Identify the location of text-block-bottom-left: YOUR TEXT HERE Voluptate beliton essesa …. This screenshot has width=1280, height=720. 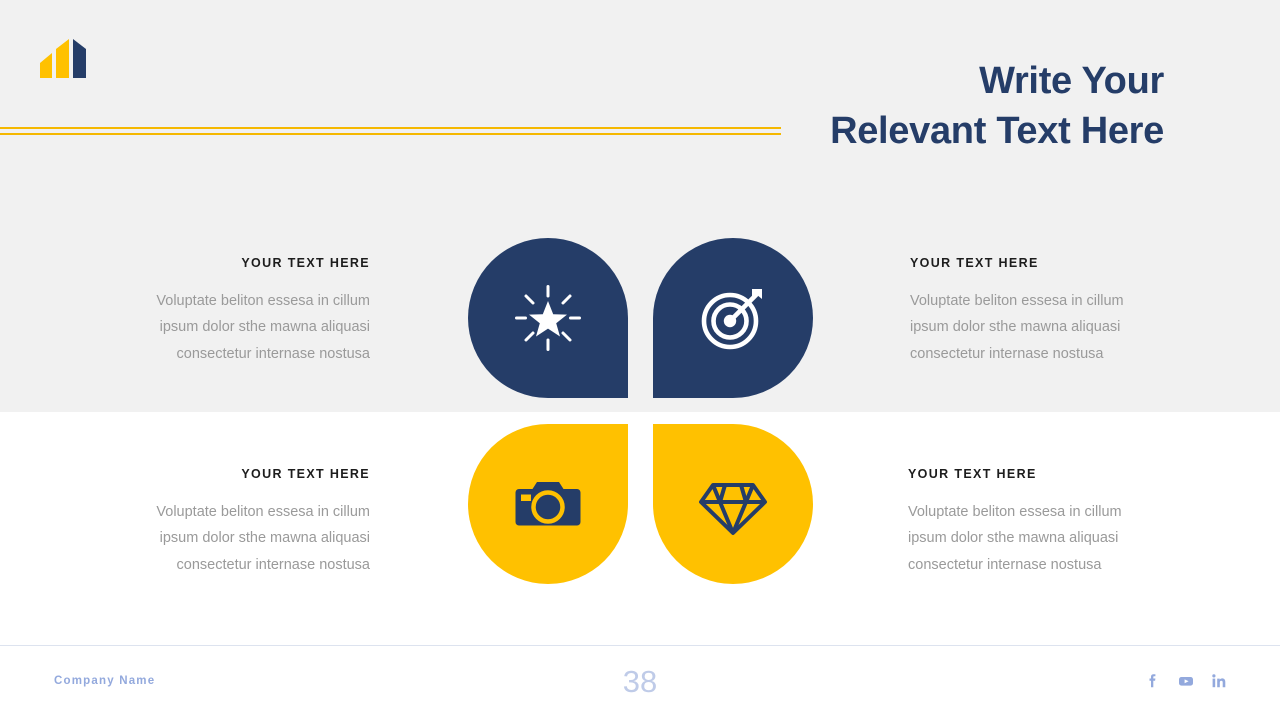
(240, 522).